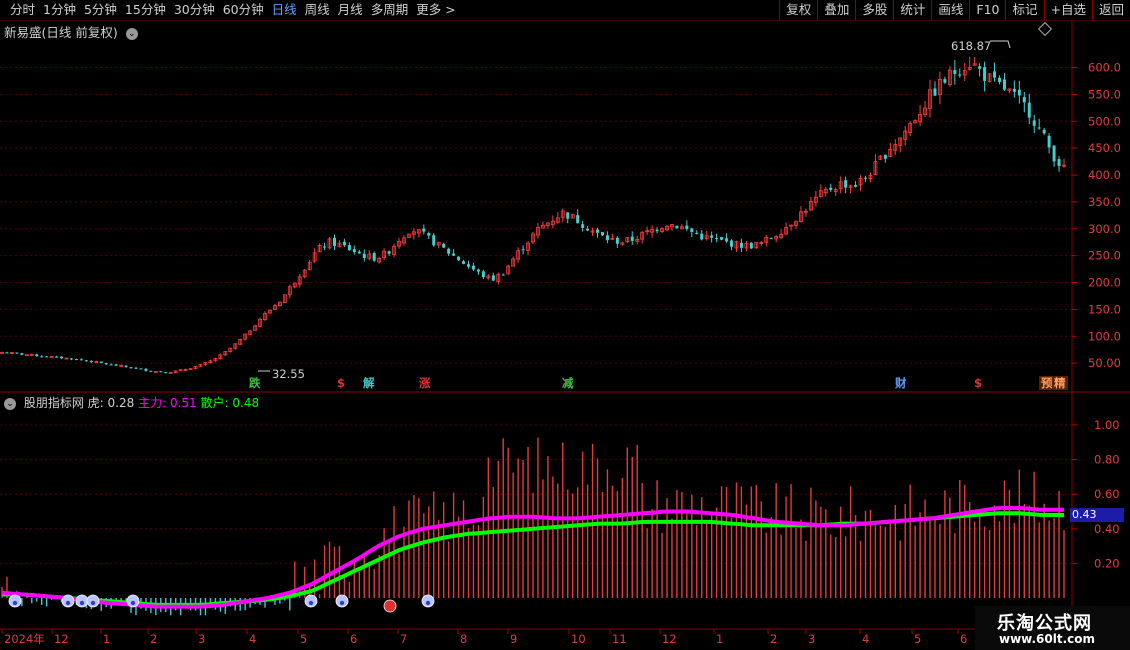 The height and width of the screenshot is (650, 1130). What do you see at coordinates (1104, 202) in the screenshot?
I see `price-tick-label: 350.0` at bounding box center [1104, 202].